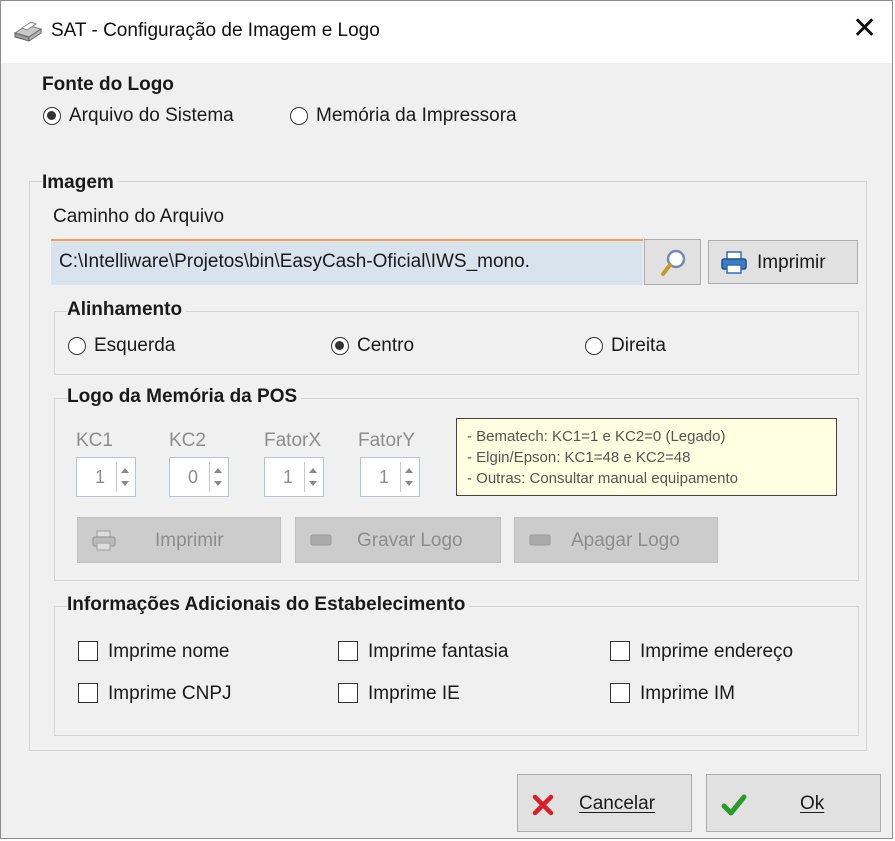 The width and height of the screenshot is (895, 841). What do you see at coordinates (193, 477) in the screenshot?
I see `kc2-value: 0` at bounding box center [193, 477].